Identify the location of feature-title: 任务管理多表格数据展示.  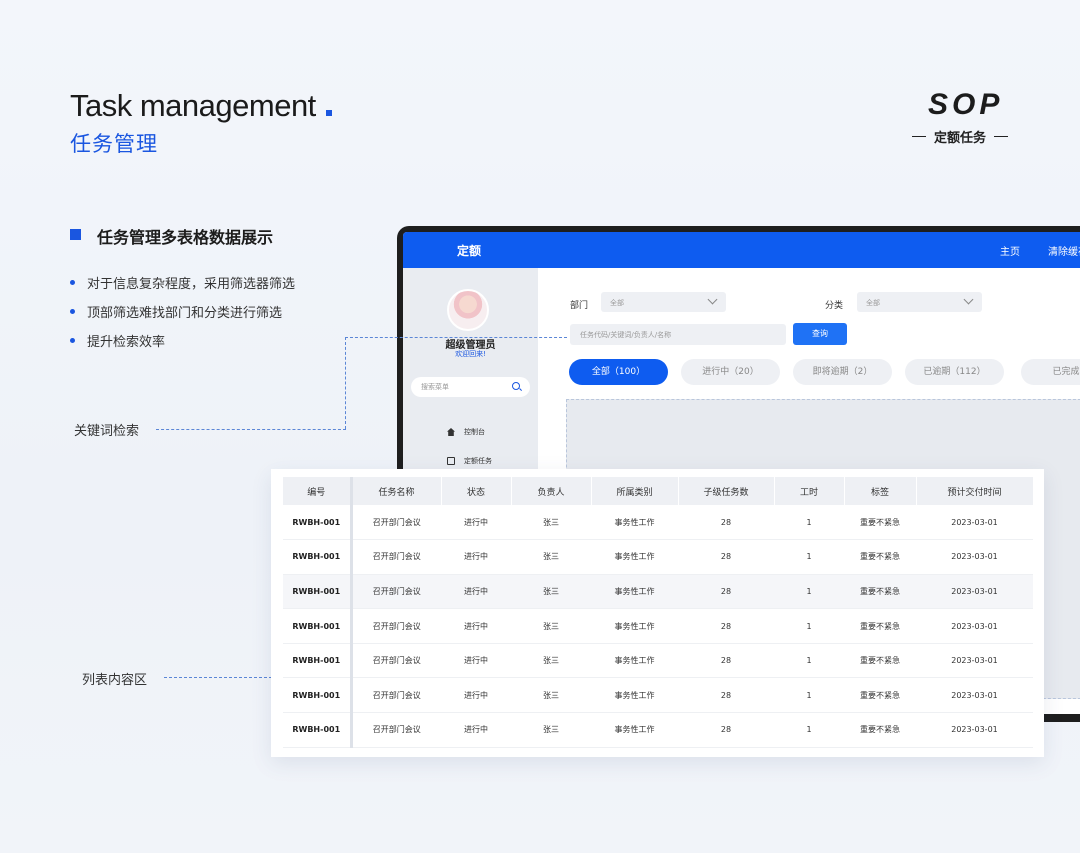
(185, 237).